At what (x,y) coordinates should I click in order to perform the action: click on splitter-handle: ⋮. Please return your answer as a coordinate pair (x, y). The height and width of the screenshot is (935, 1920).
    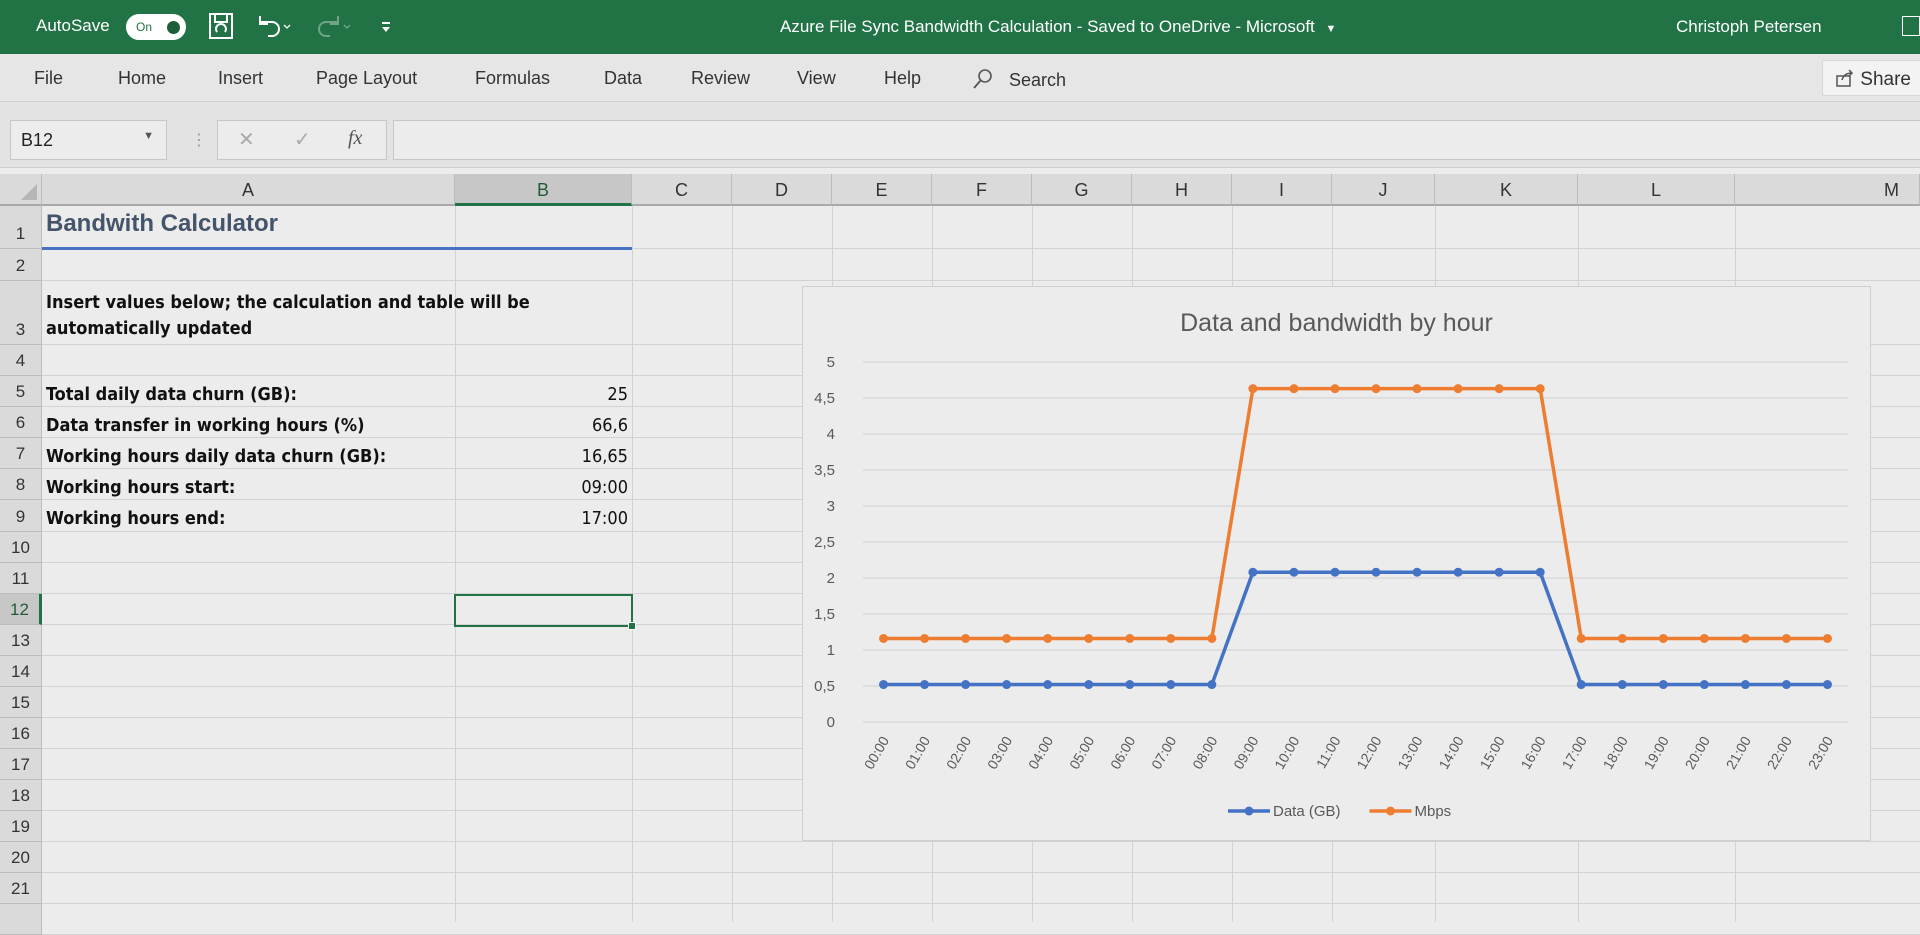
    Looking at the image, I should click on (199, 140).